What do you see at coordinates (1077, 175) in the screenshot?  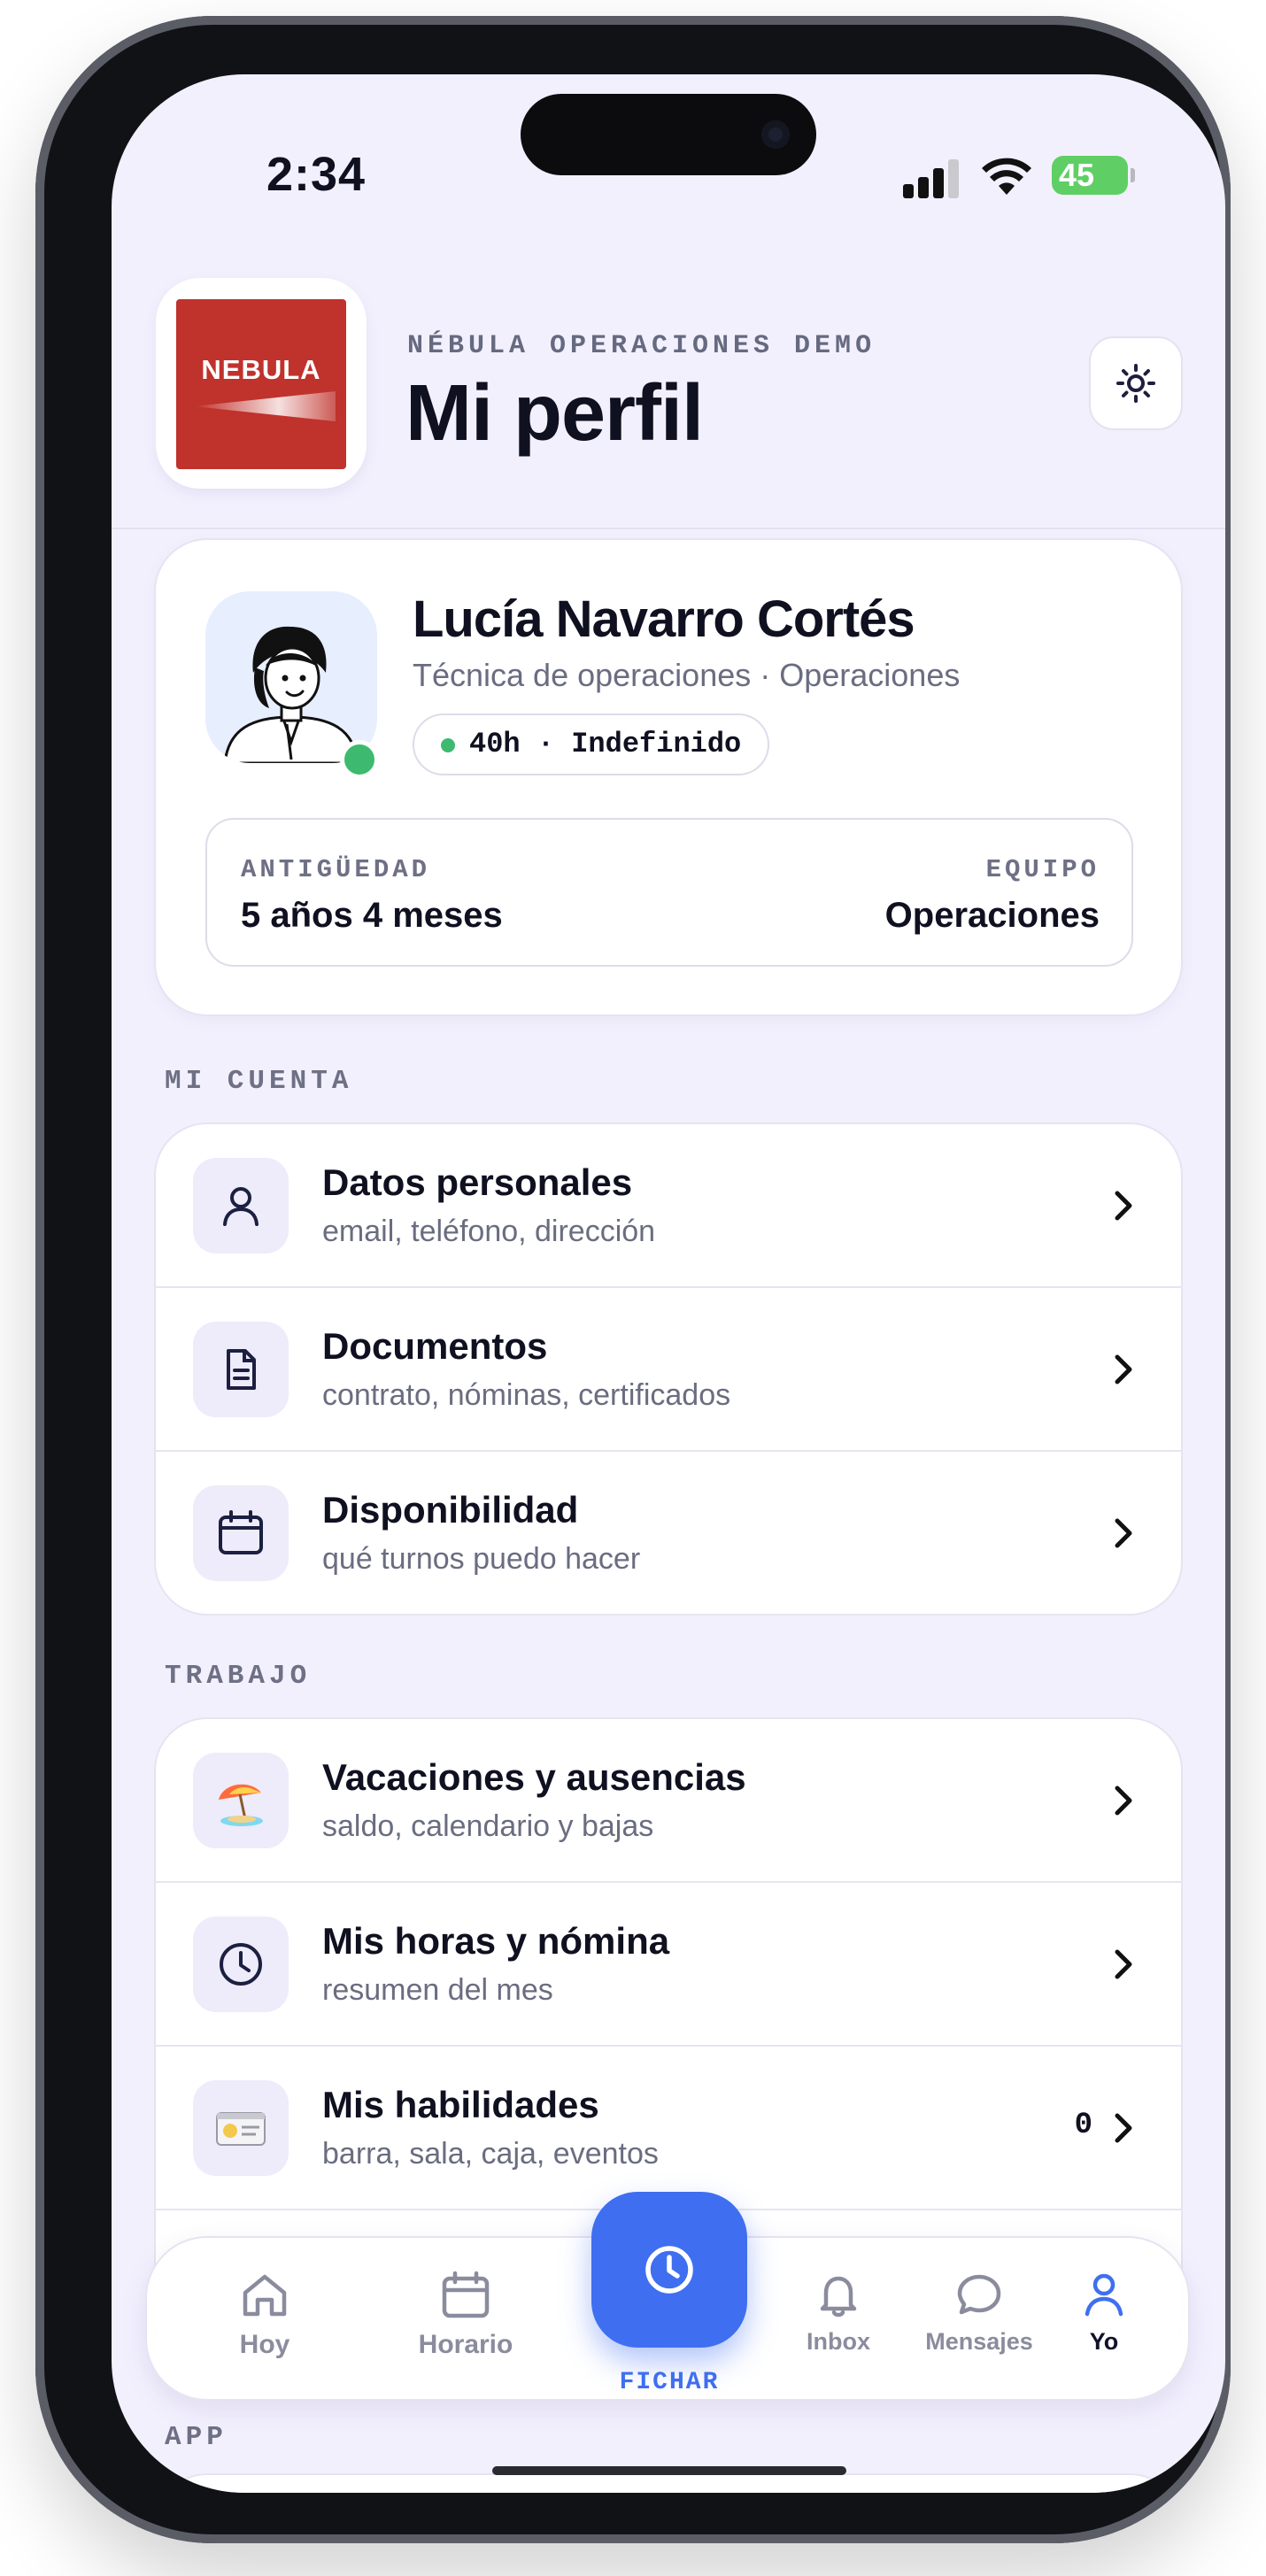 I see `battery-level: 45` at bounding box center [1077, 175].